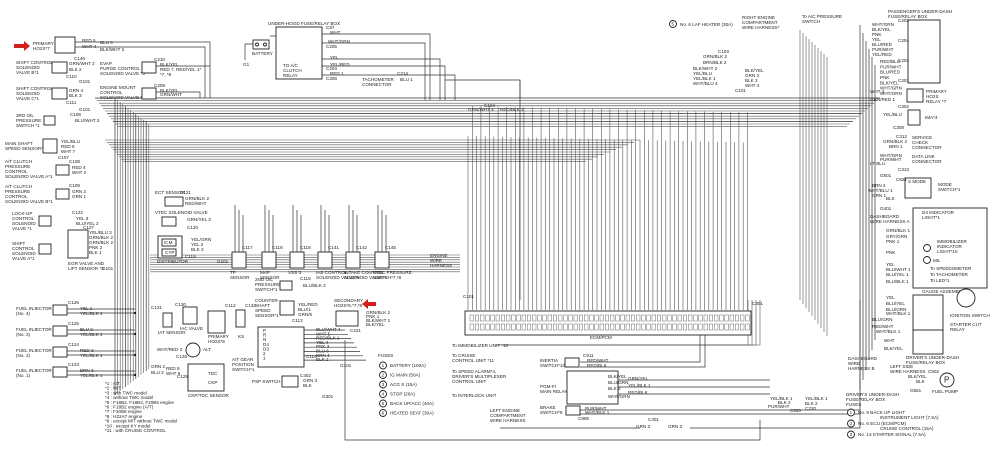  I want to click on fuse-label: ACG S (15A), so click(403, 384).